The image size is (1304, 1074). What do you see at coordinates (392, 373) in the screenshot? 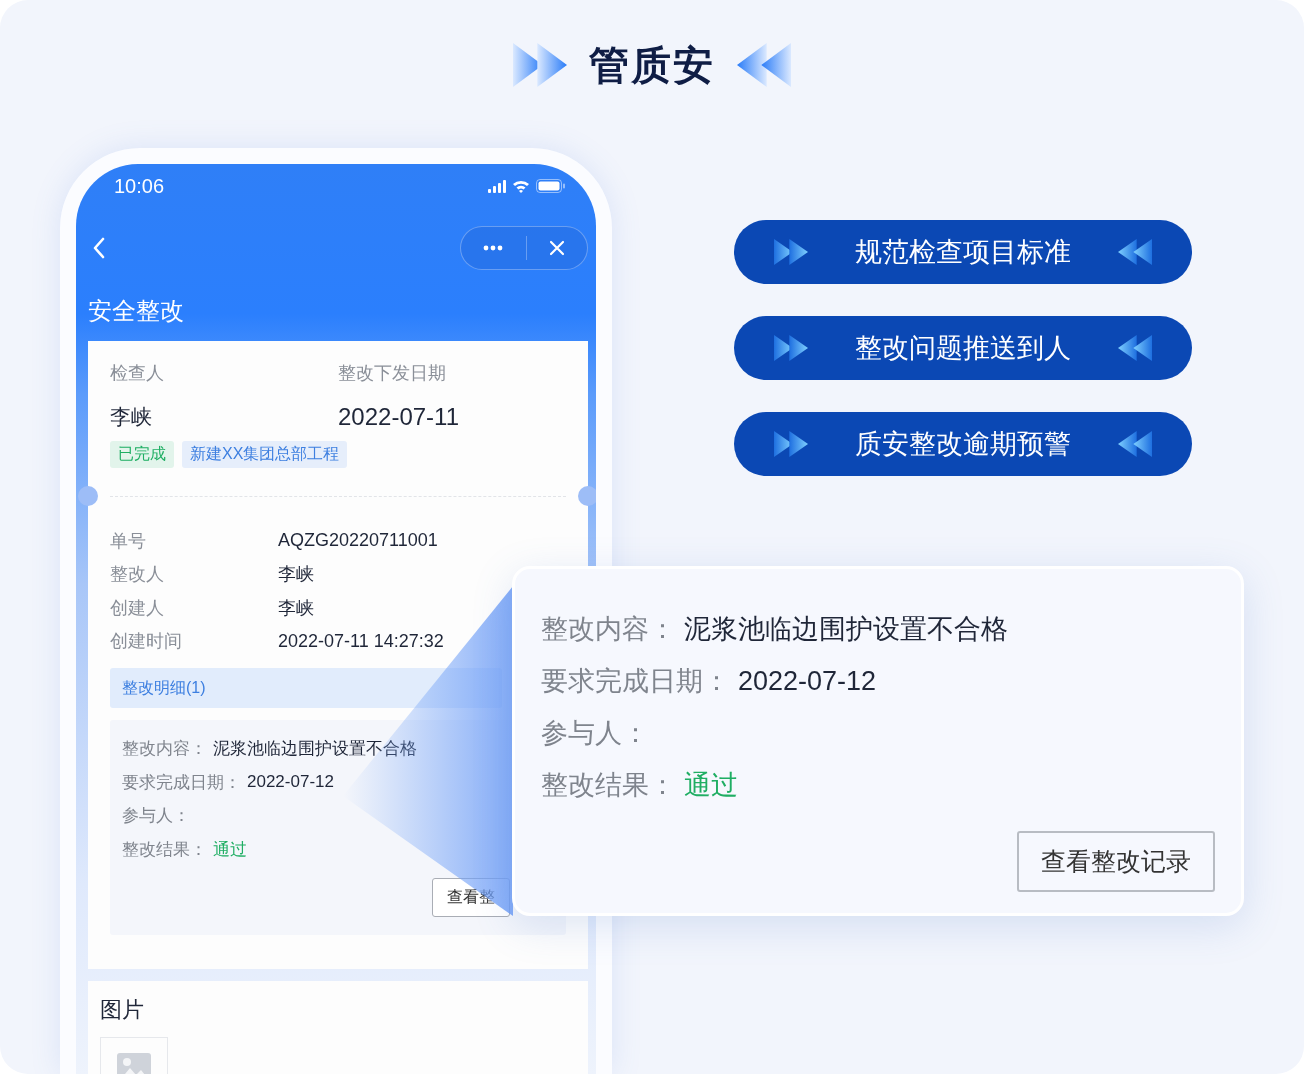
I see `field-label: 整改下发日期` at bounding box center [392, 373].